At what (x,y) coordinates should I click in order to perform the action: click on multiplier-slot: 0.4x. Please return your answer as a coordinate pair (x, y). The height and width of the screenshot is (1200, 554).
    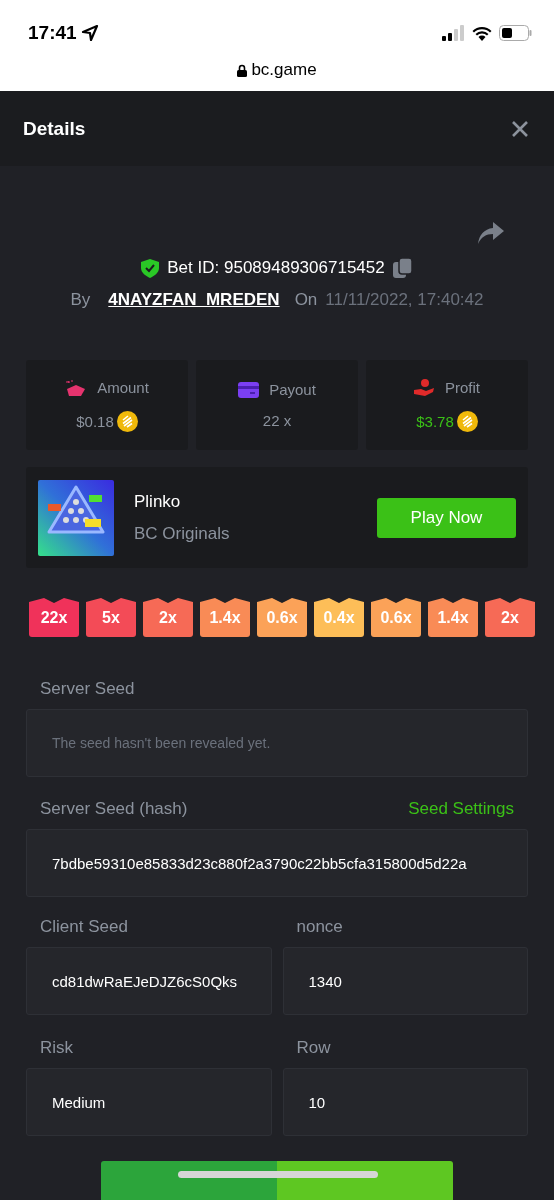
    Looking at the image, I should click on (339, 617).